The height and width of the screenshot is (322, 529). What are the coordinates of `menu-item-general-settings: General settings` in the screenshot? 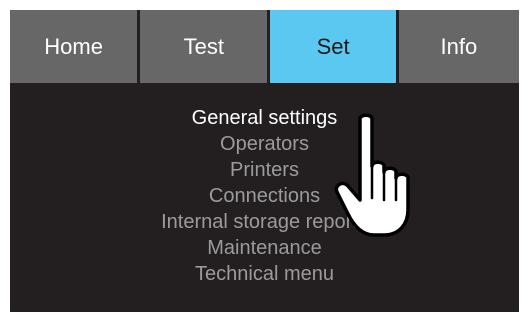 It's located at (264, 118).